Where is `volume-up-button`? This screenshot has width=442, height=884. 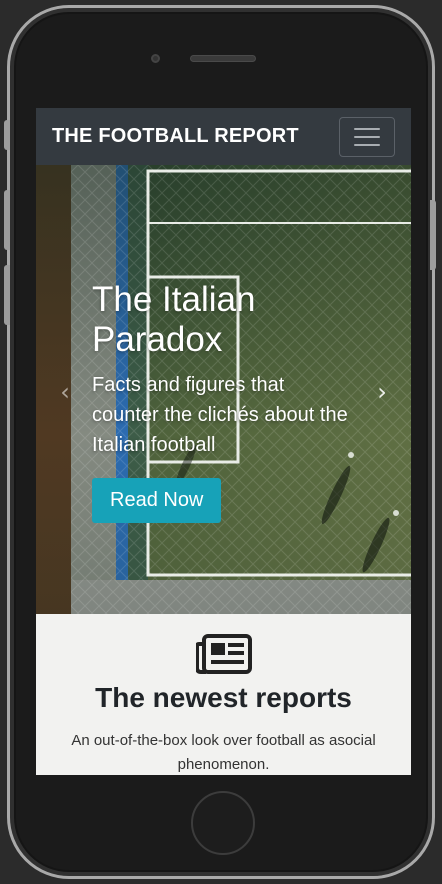 volume-up-button is located at coordinates (7, 220).